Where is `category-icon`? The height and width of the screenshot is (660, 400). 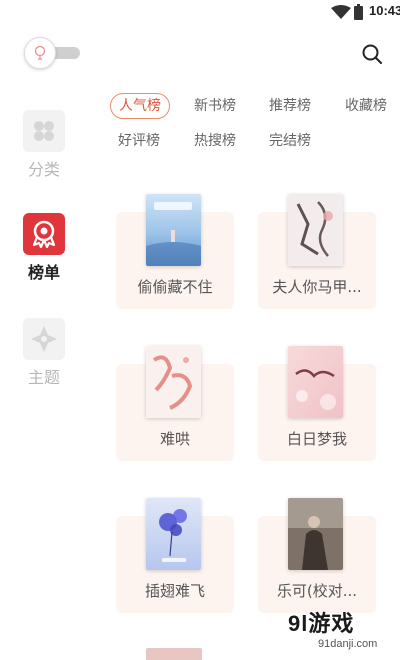
category-icon is located at coordinates (44, 131).